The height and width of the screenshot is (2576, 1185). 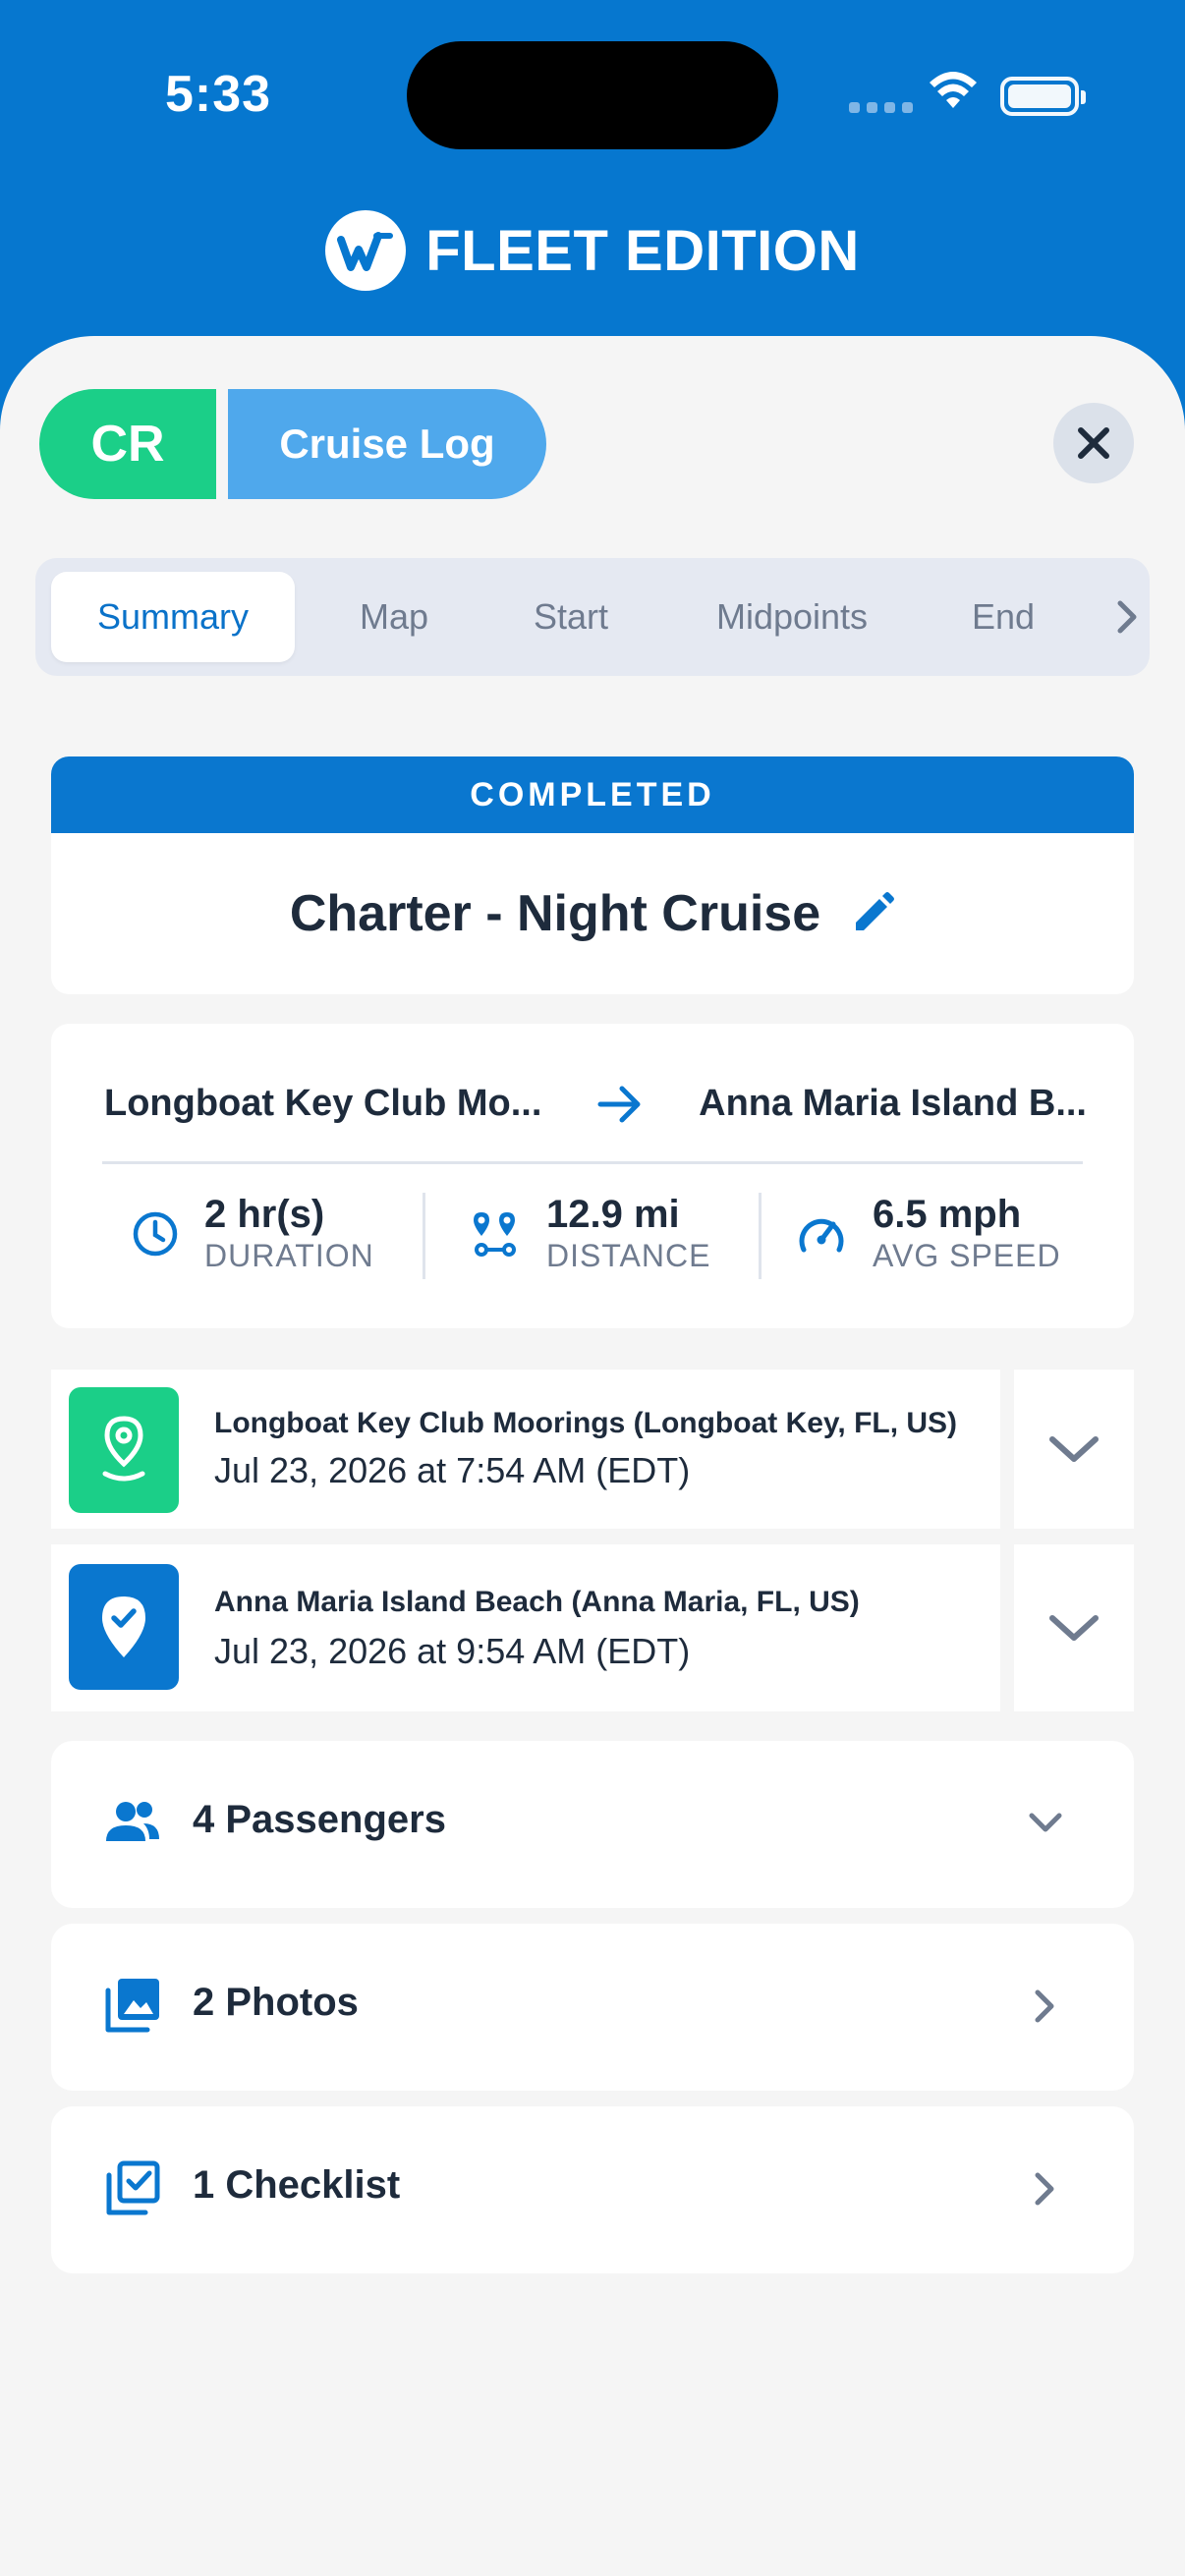 I want to click on photos-label: 2 Photos, so click(x=276, y=2002).